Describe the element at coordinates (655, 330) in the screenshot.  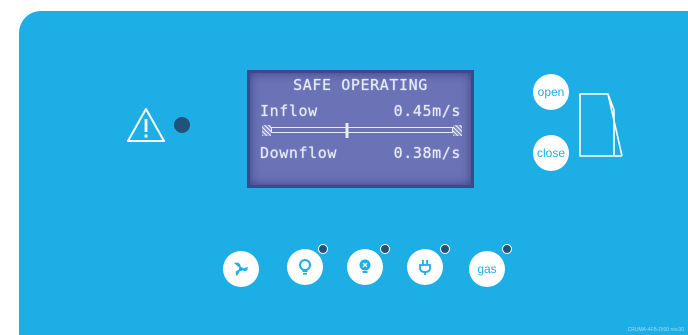
I see `model-code: CRUMA-4FB-DI00 rev.00` at that location.